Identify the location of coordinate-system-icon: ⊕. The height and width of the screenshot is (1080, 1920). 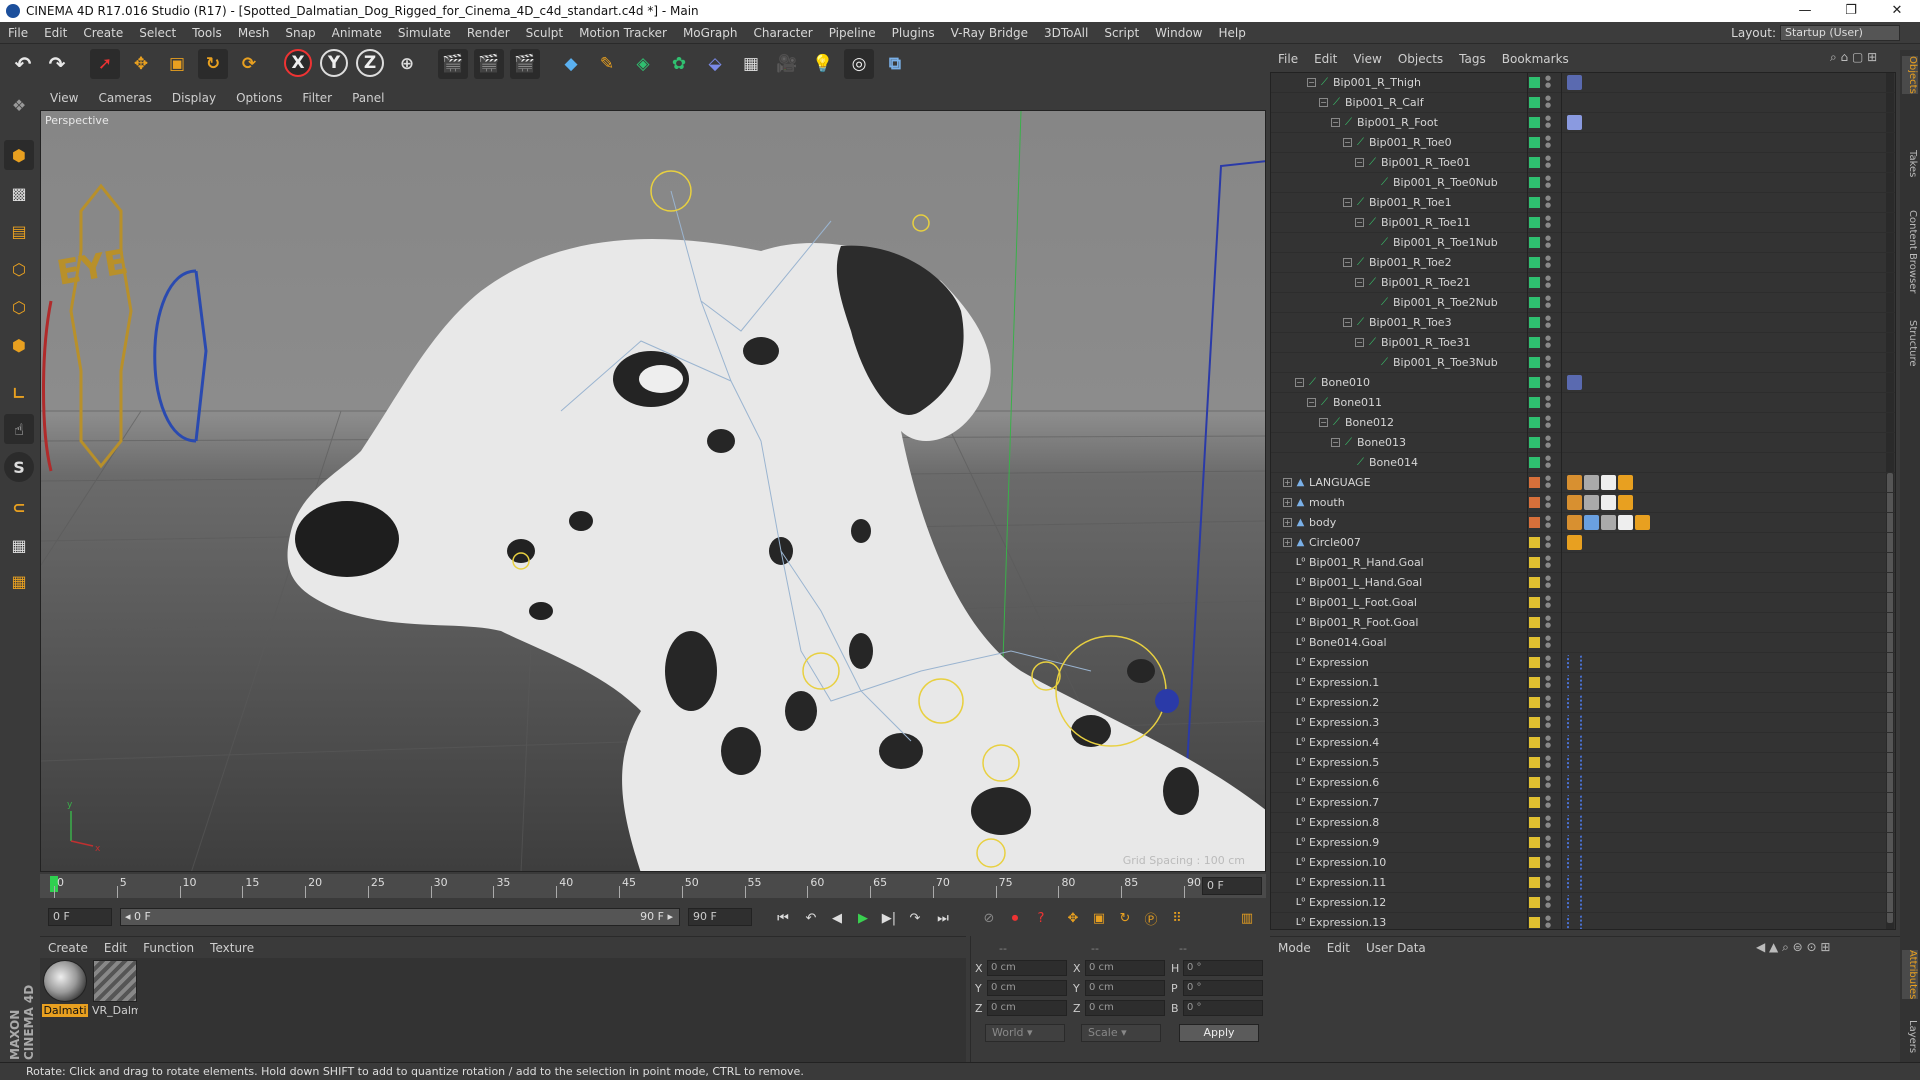
(407, 64).